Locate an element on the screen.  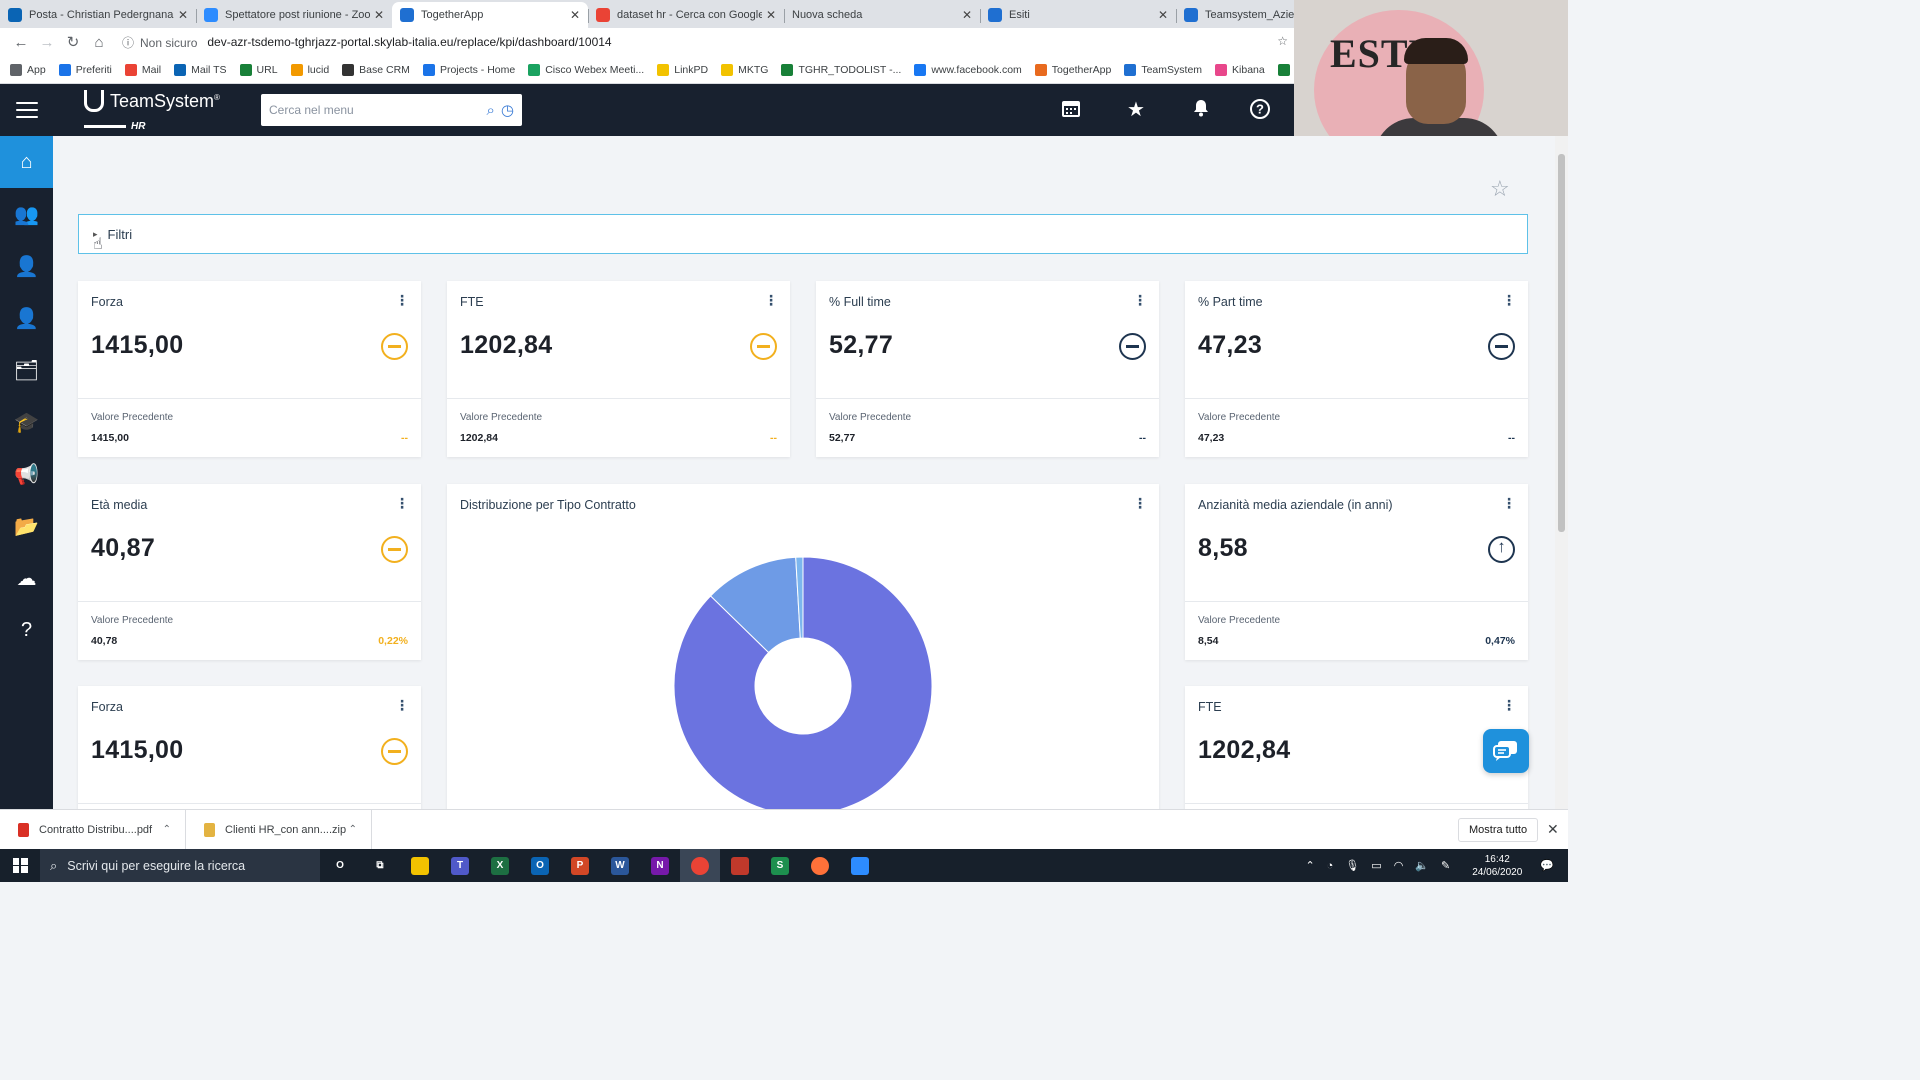
sidebar-item-user-settings: 👤 is located at coordinates (26, 266).